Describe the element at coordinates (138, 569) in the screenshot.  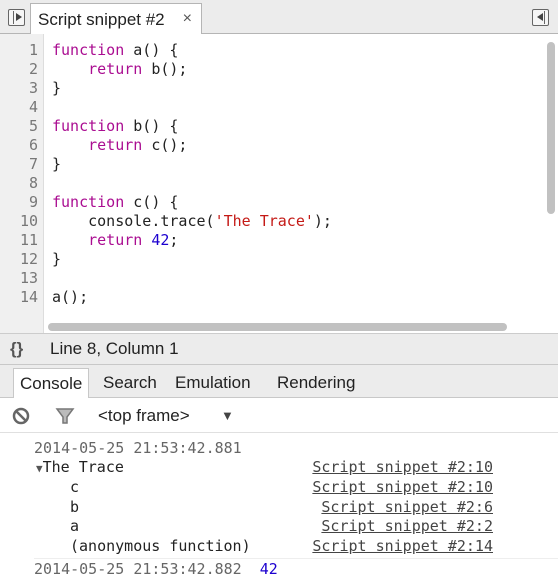
I see `timestamp: 2014-05-25 21:53:42.882` at that location.